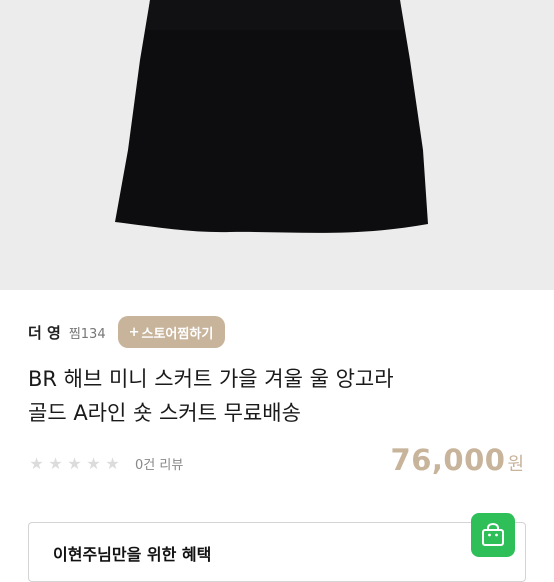 This screenshot has height=582, width=554. I want to click on benefit-title: 이현주님만을 위한 혜택, so click(132, 554).